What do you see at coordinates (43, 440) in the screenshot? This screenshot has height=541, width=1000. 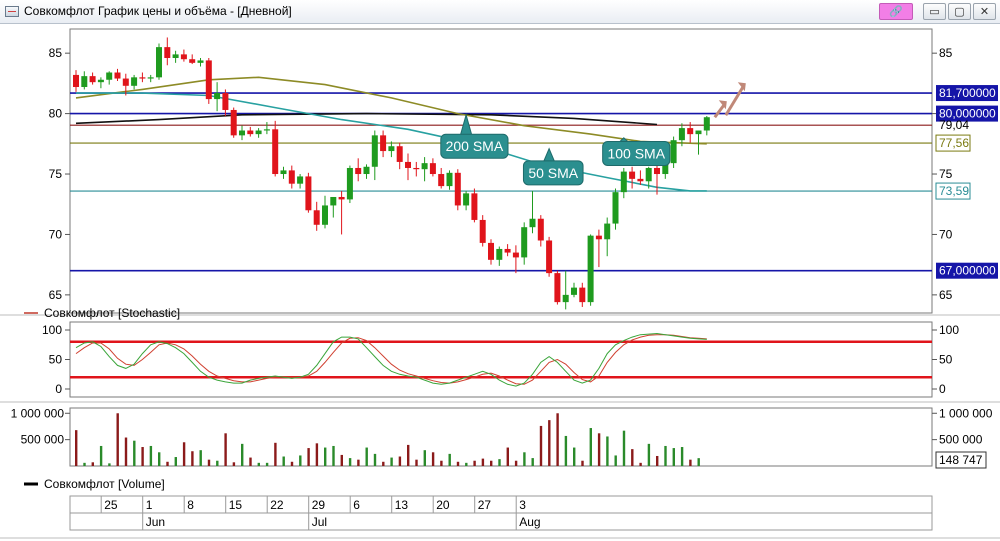 I see `volume-tick-label-left: 500 000` at bounding box center [43, 440].